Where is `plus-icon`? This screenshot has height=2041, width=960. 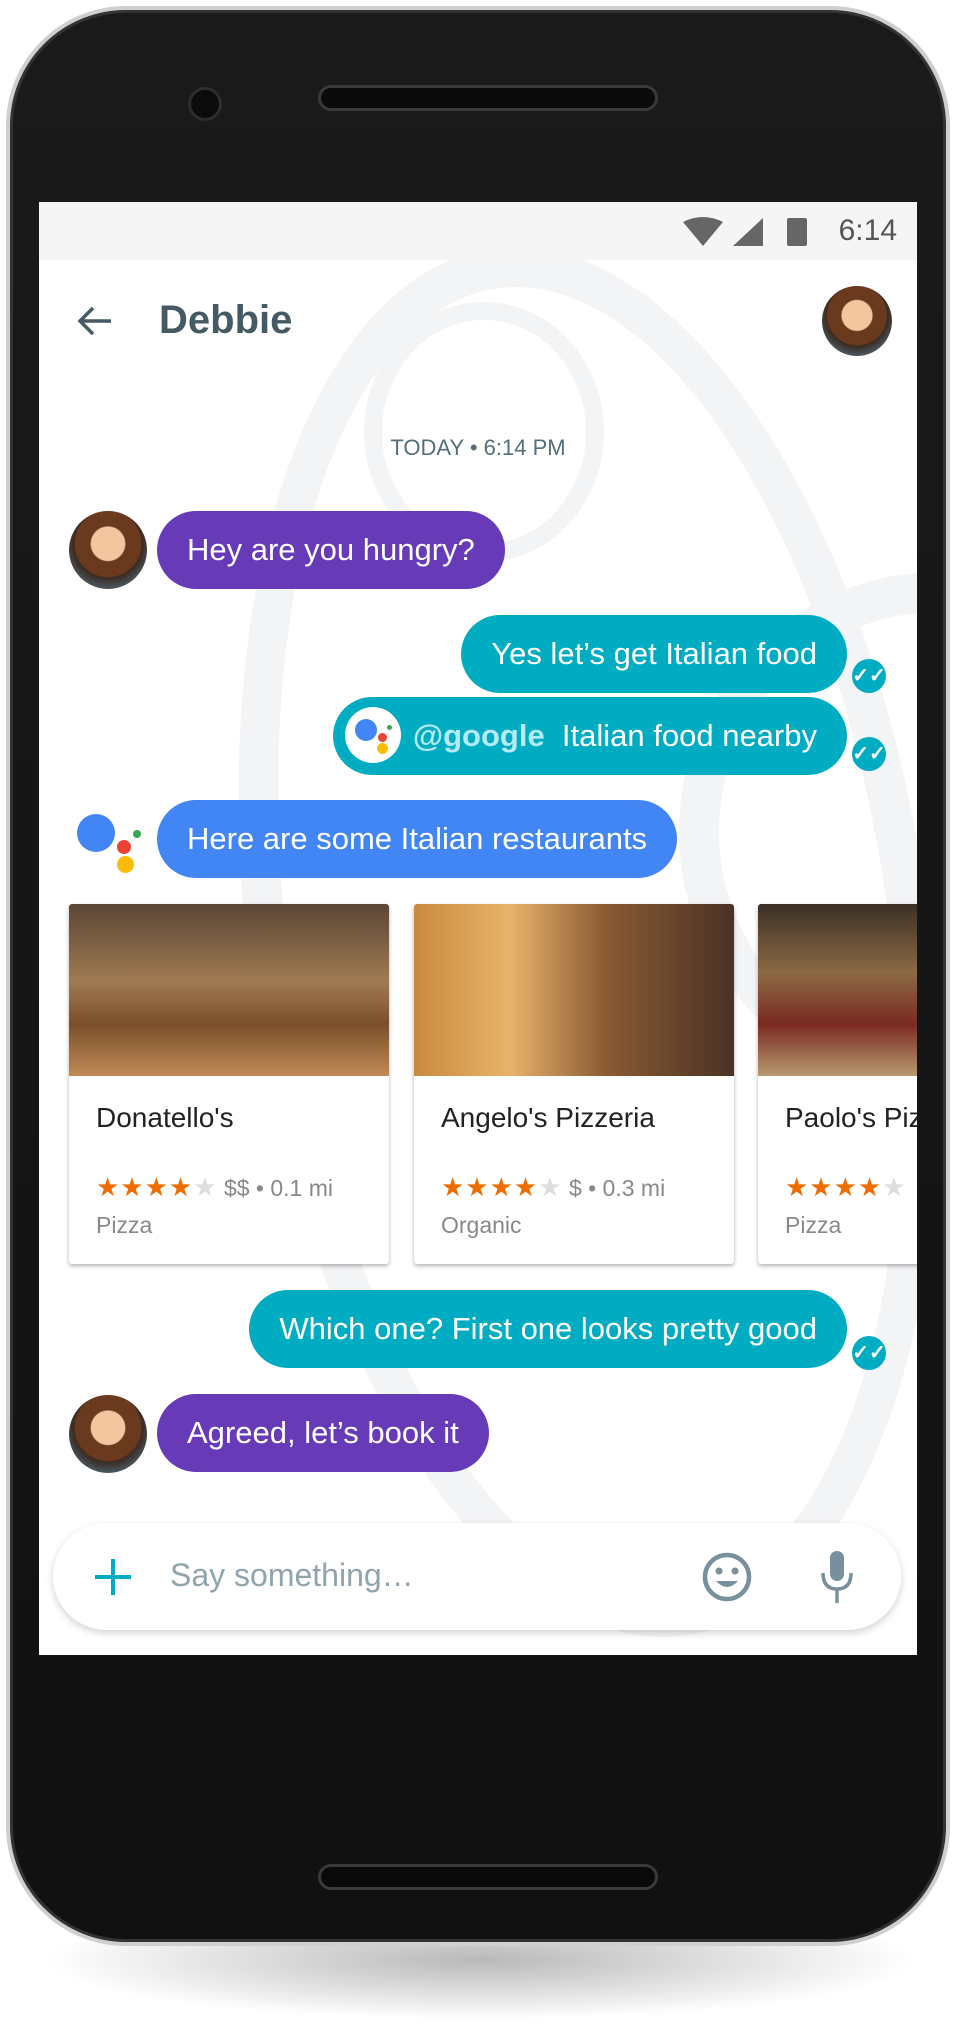
plus-icon is located at coordinates (113, 1577).